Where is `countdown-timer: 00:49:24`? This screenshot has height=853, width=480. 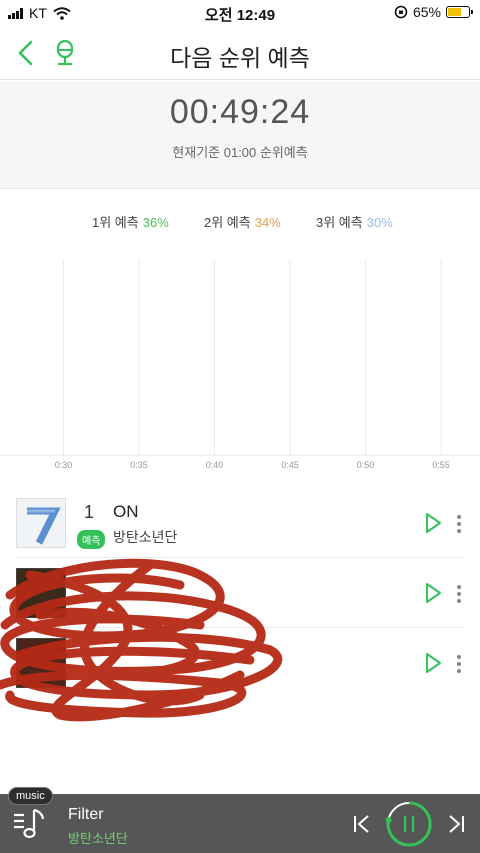 countdown-timer: 00:49:24 is located at coordinates (240, 112).